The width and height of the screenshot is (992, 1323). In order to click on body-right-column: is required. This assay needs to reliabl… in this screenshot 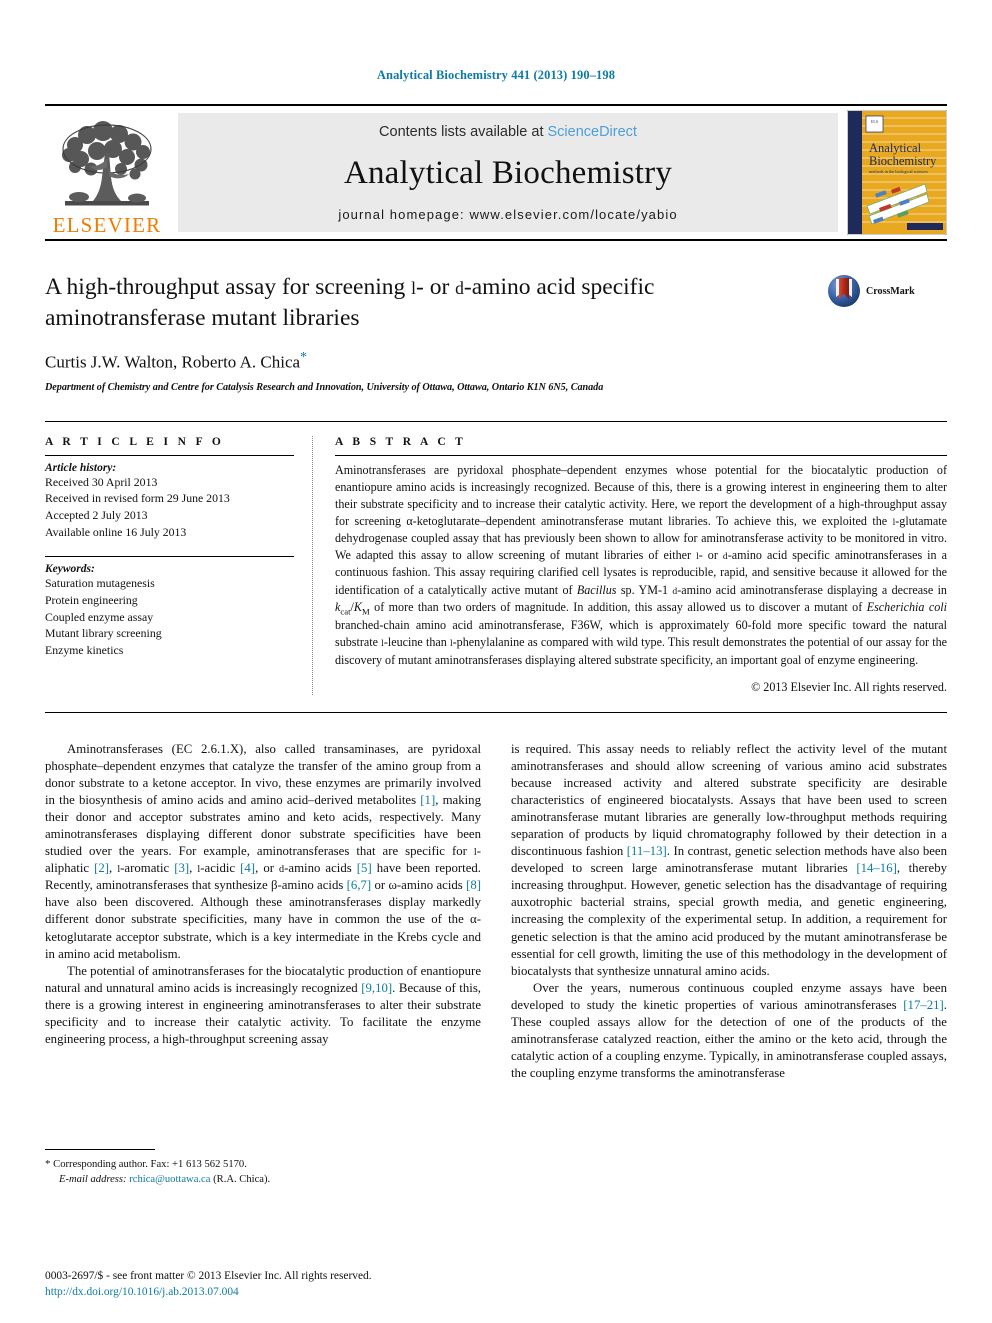, I will do `click(729, 912)`.